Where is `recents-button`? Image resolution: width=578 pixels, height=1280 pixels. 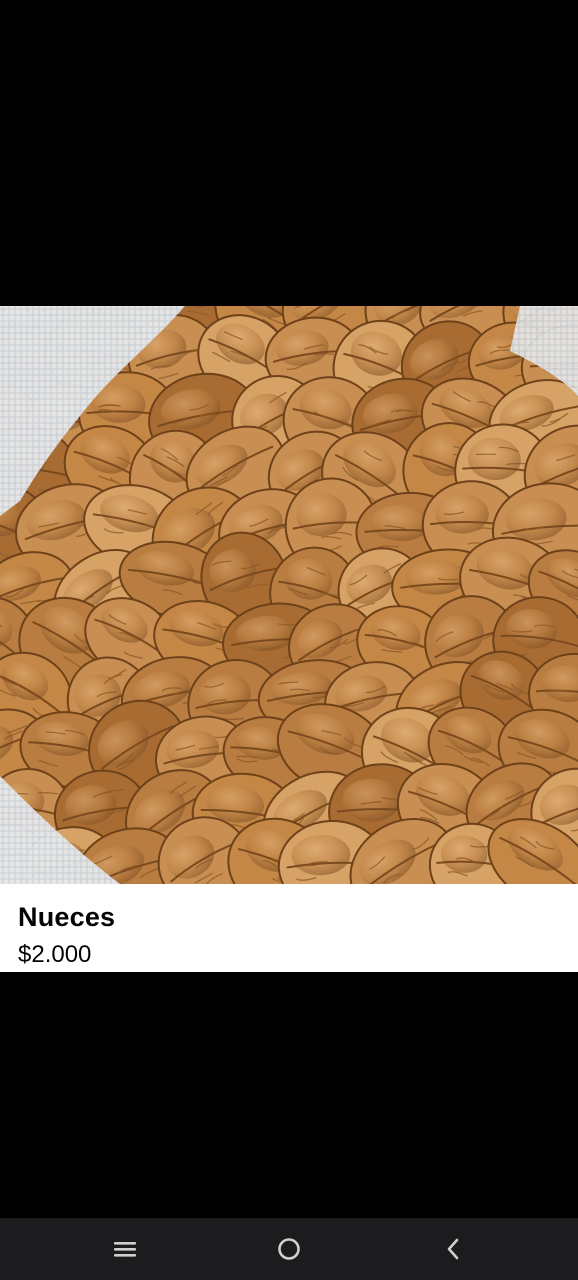
recents-button is located at coordinates (125, 1249).